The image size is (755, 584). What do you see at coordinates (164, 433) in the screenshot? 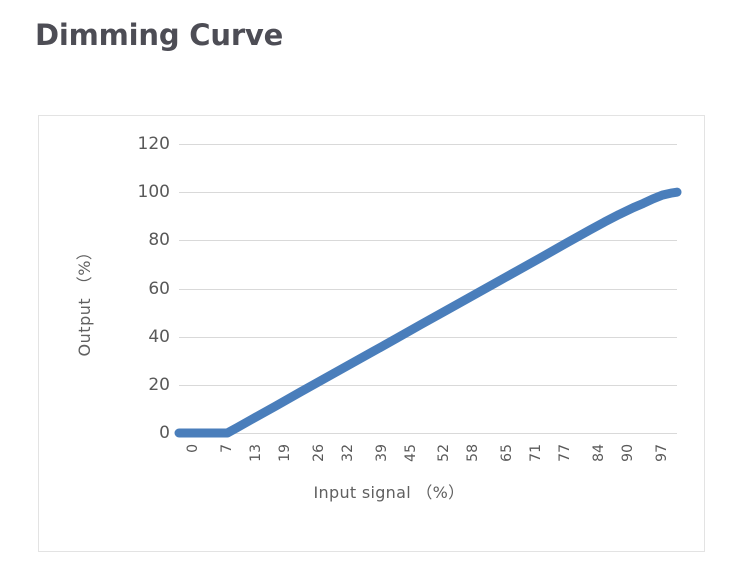
I see `y-axis-tick-label: 0` at bounding box center [164, 433].